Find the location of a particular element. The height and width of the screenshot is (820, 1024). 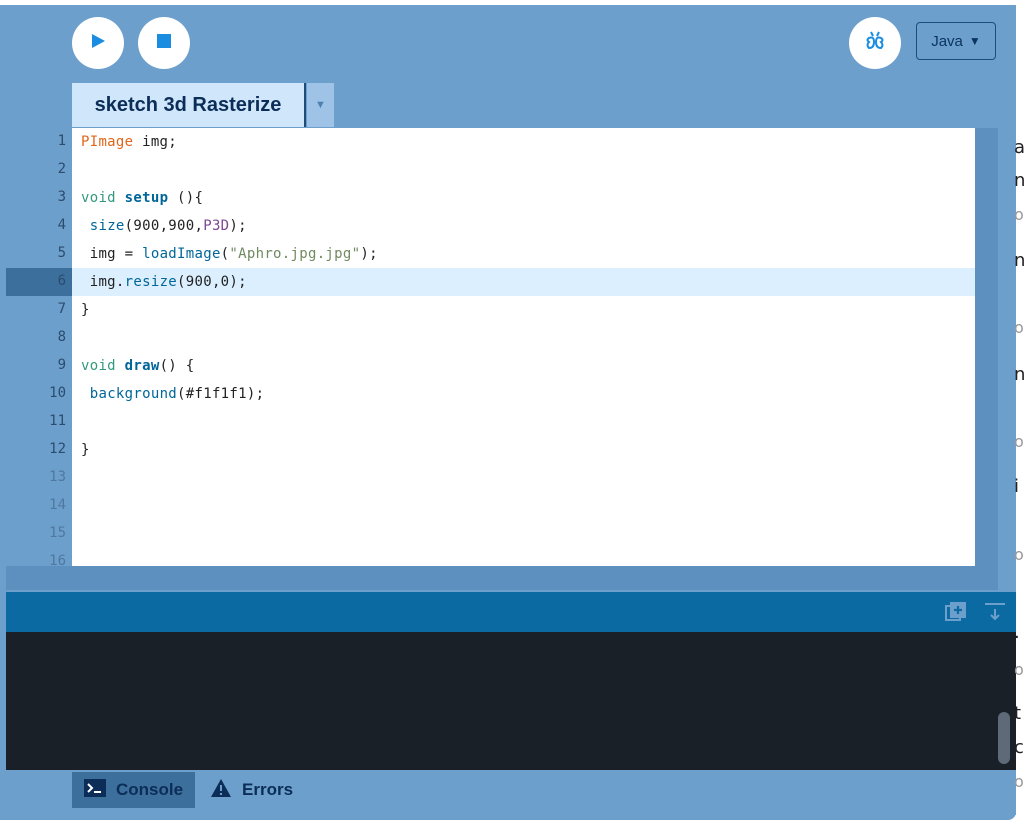

code-token: (#f1f1f1); is located at coordinates (221, 394).